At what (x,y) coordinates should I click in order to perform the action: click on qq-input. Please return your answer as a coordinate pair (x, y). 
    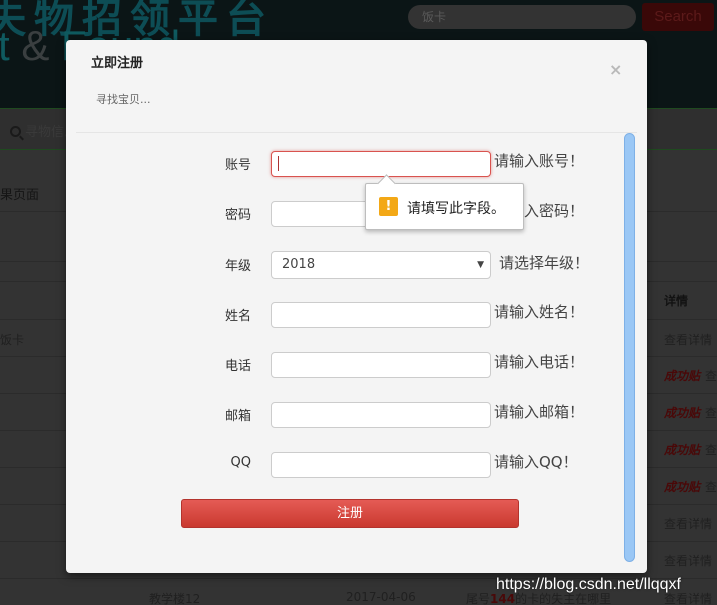
    Looking at the image, I should click on (381, 465).